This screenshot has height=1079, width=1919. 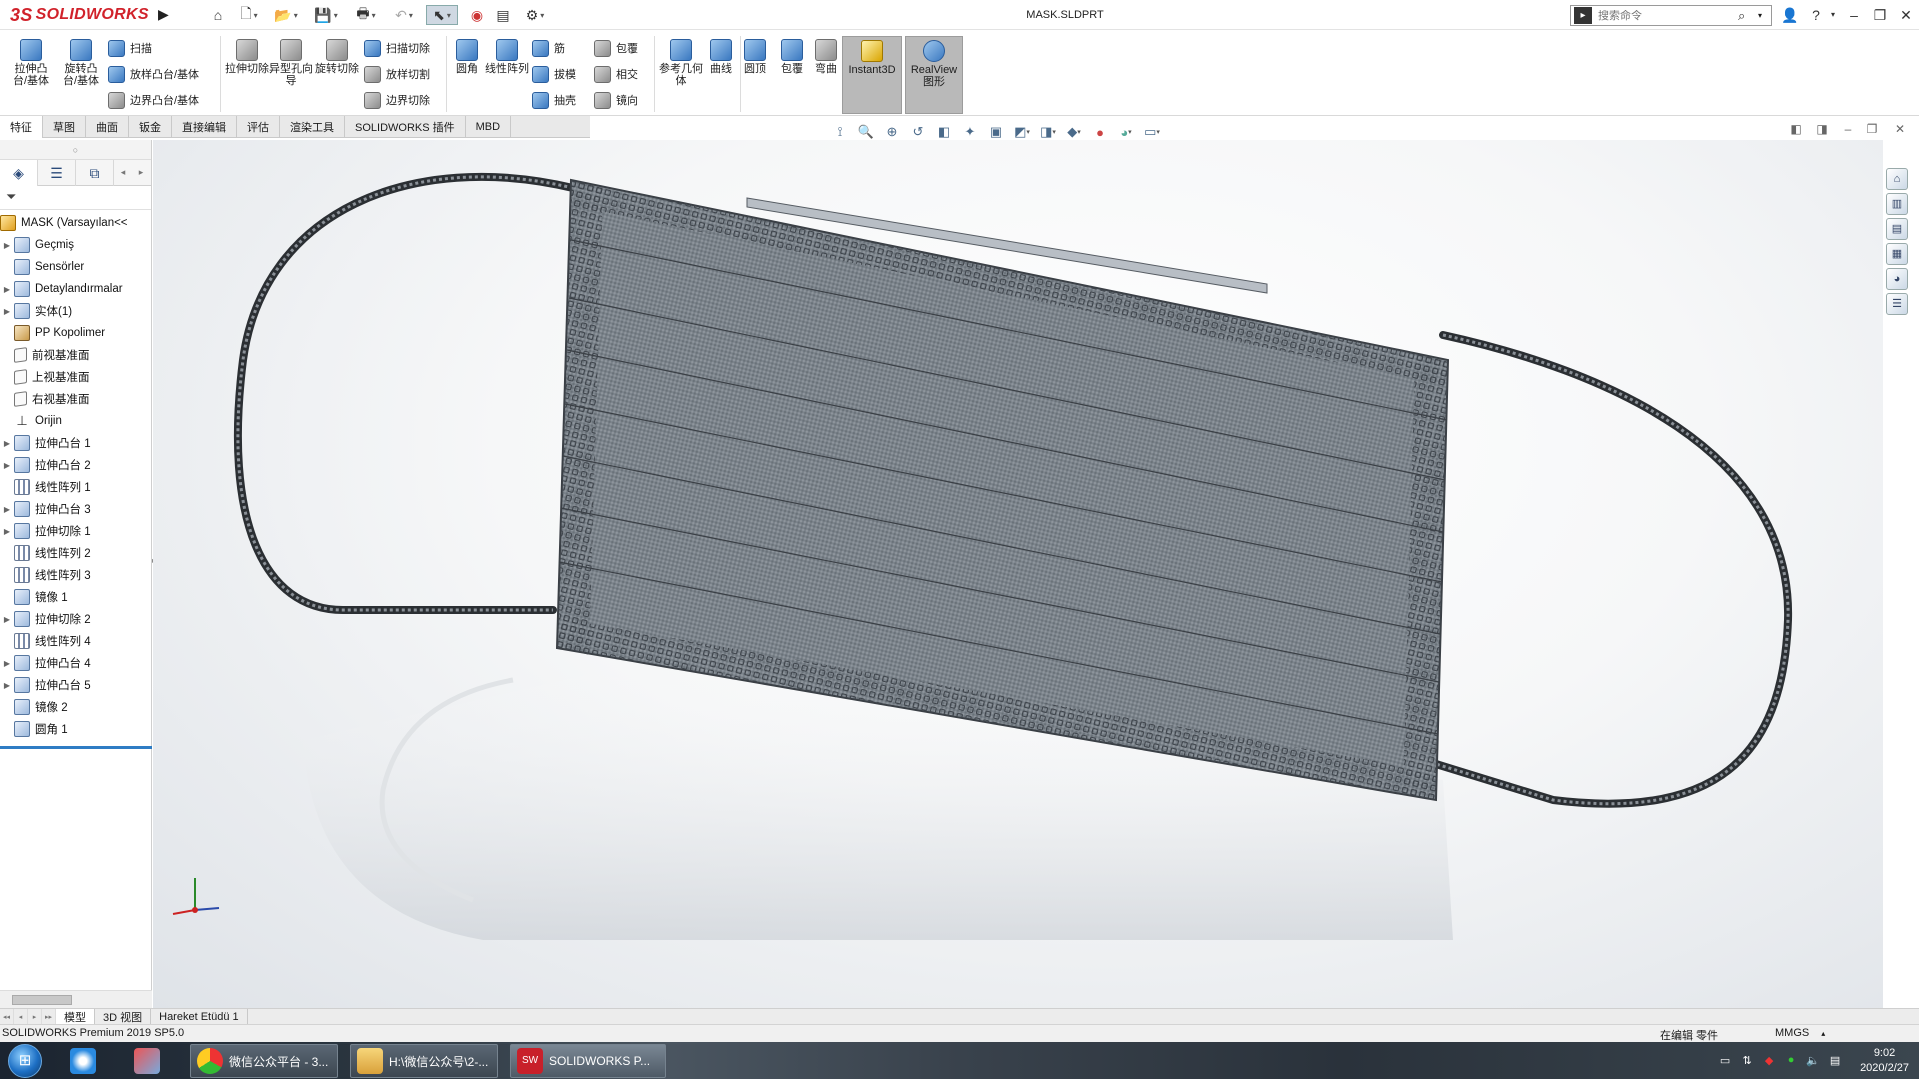 I want to click on menu-expand-arrow-icon: ▶, so click(x=165, y=15).